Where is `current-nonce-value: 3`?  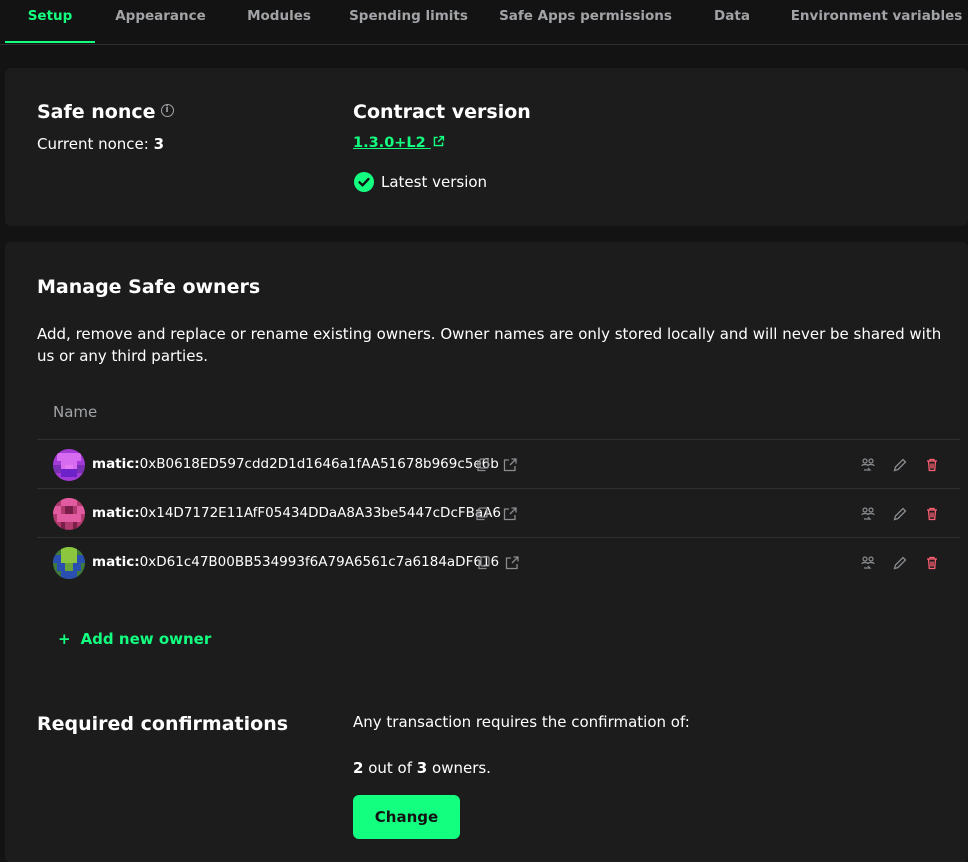
current-nonce-value: 3 is located at coordinates (159, 144).